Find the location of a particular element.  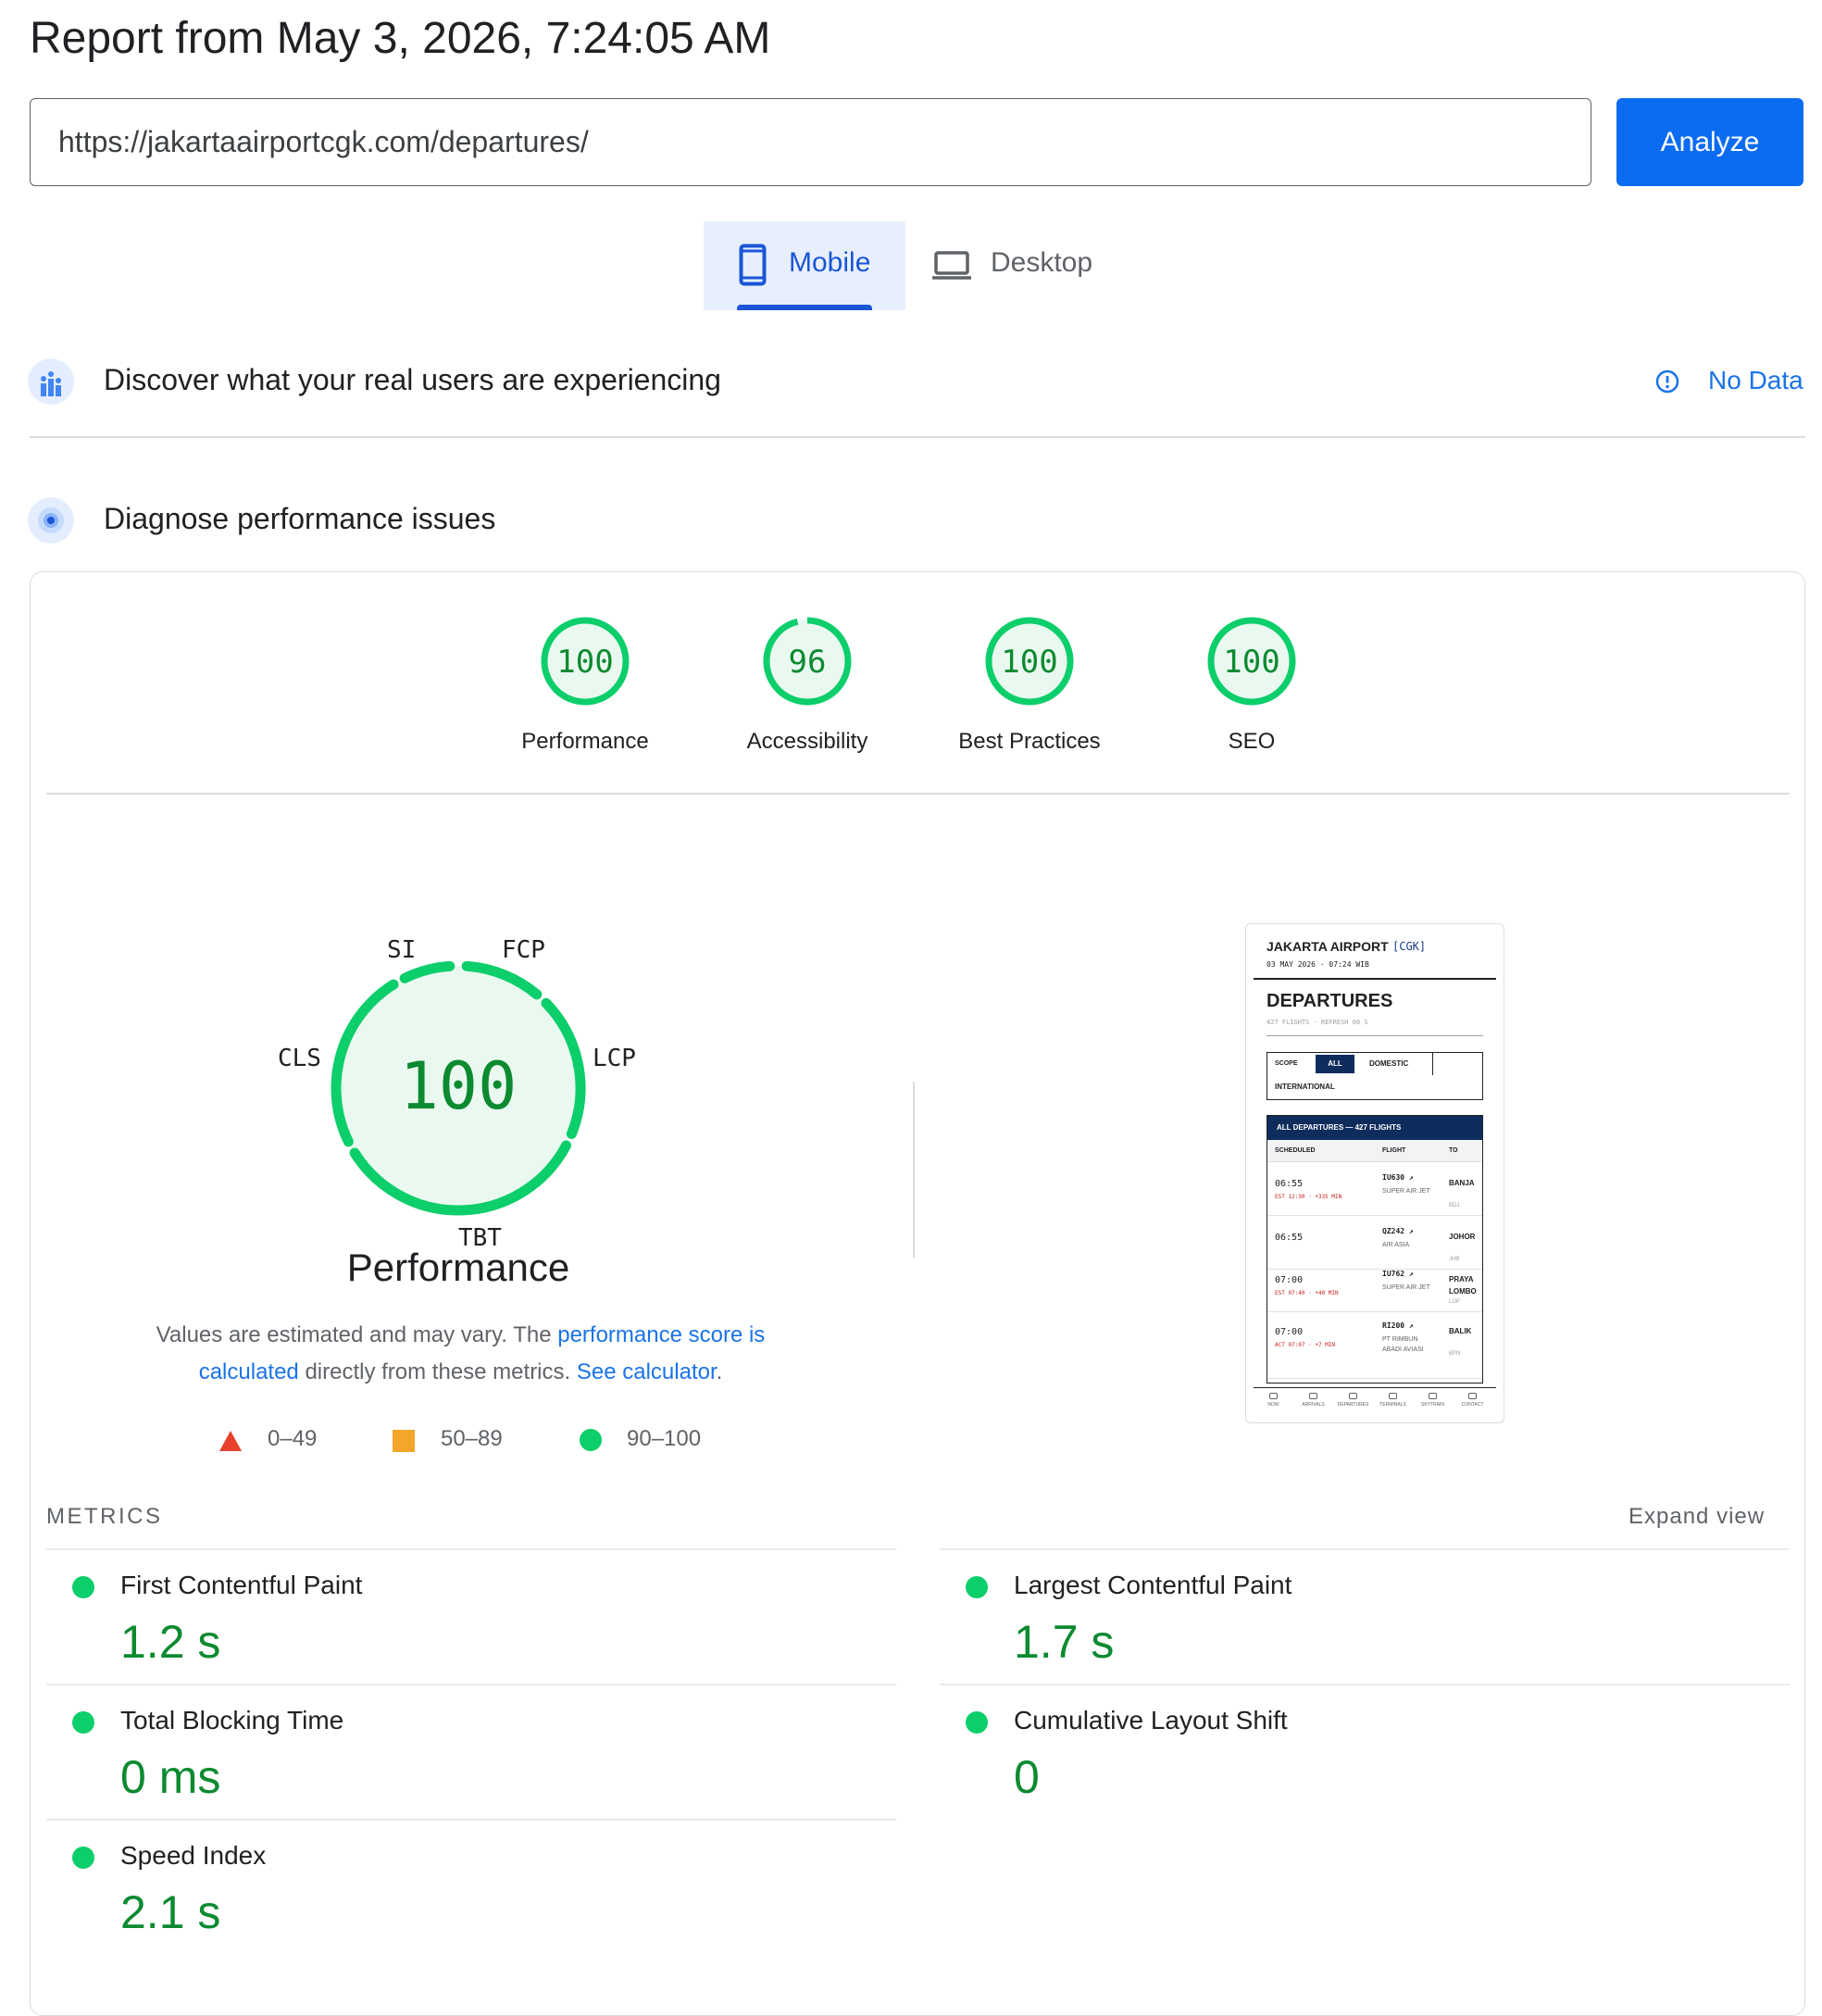

thumb-nav-item: ARRIVALS is located at coordinates (1313, 1400).